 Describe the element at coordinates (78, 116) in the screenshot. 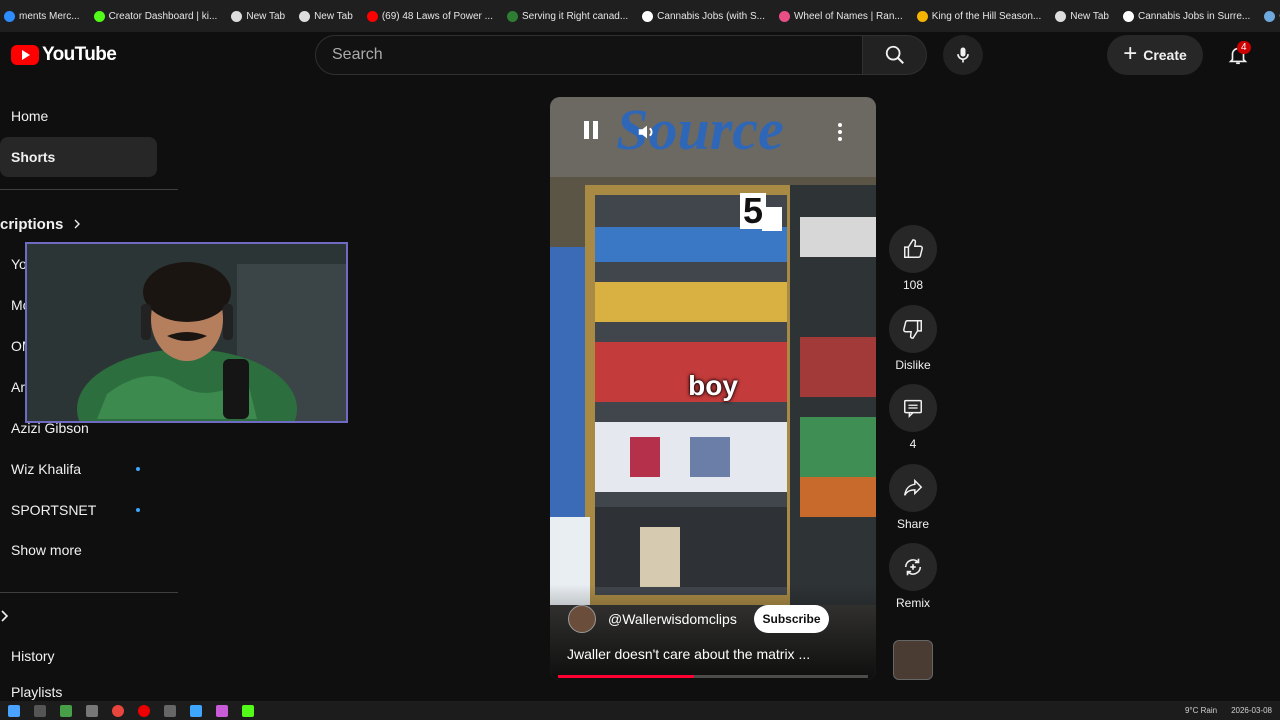

I see `sidebar-item-home: Home` at that location.